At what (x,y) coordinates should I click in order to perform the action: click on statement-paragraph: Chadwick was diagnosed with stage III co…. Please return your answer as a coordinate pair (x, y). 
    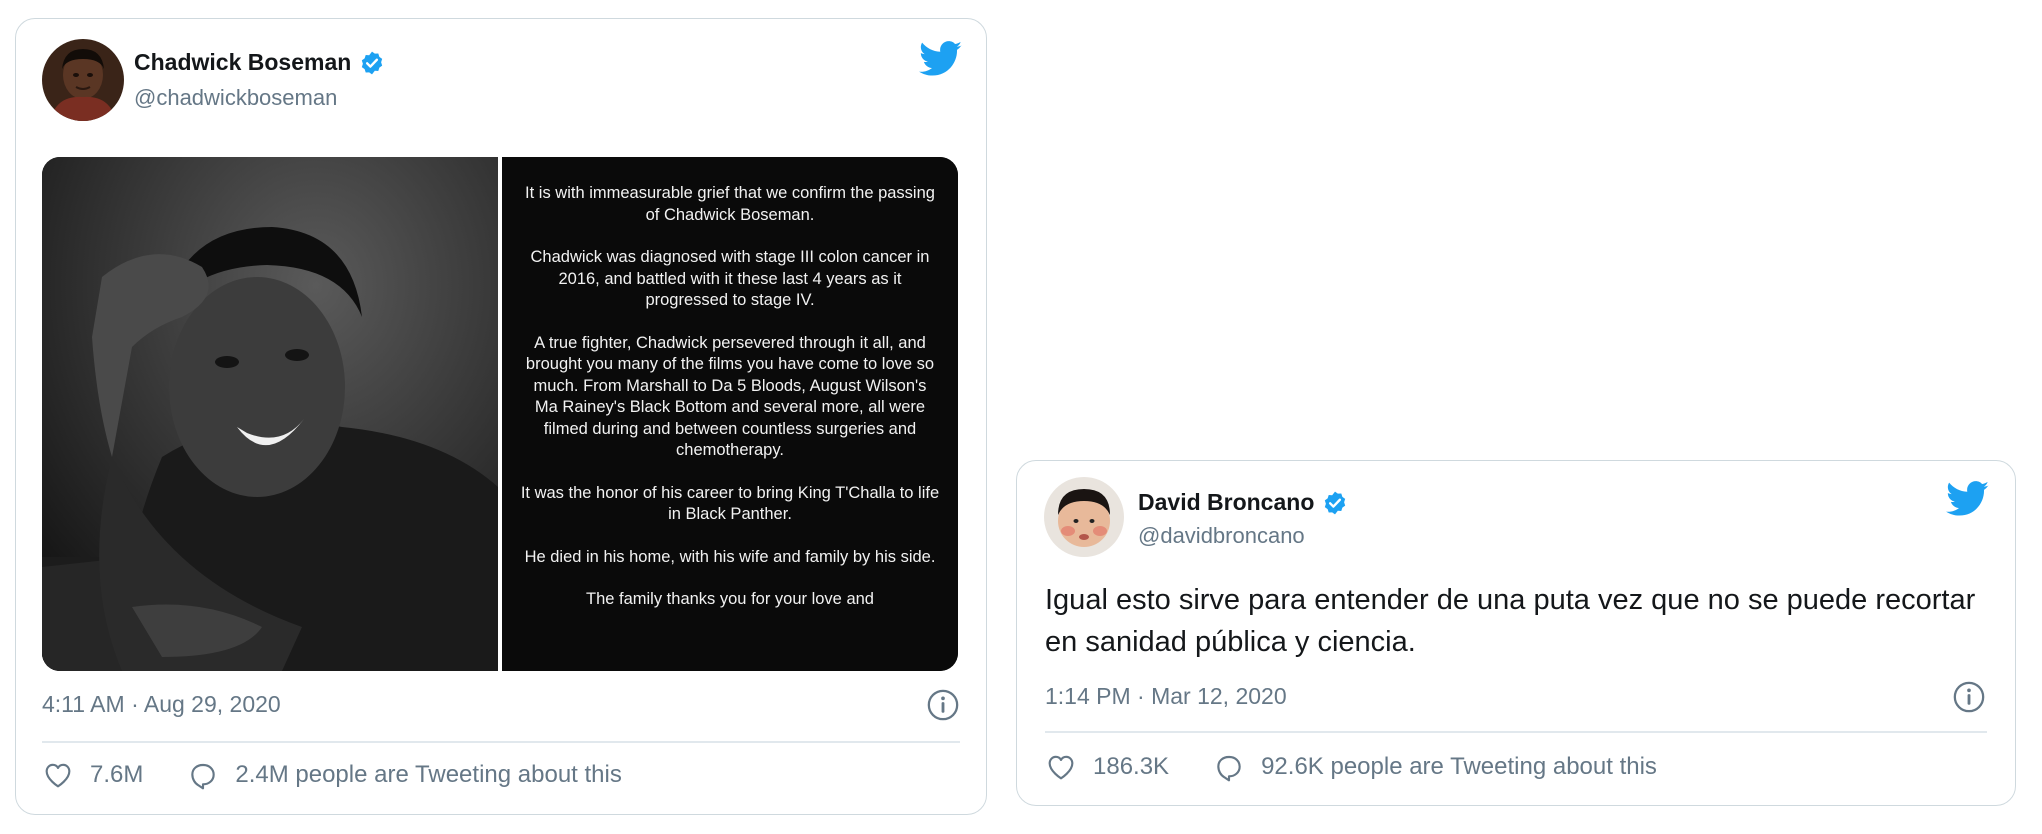
    Looking at the image, I should click on (730, 278).